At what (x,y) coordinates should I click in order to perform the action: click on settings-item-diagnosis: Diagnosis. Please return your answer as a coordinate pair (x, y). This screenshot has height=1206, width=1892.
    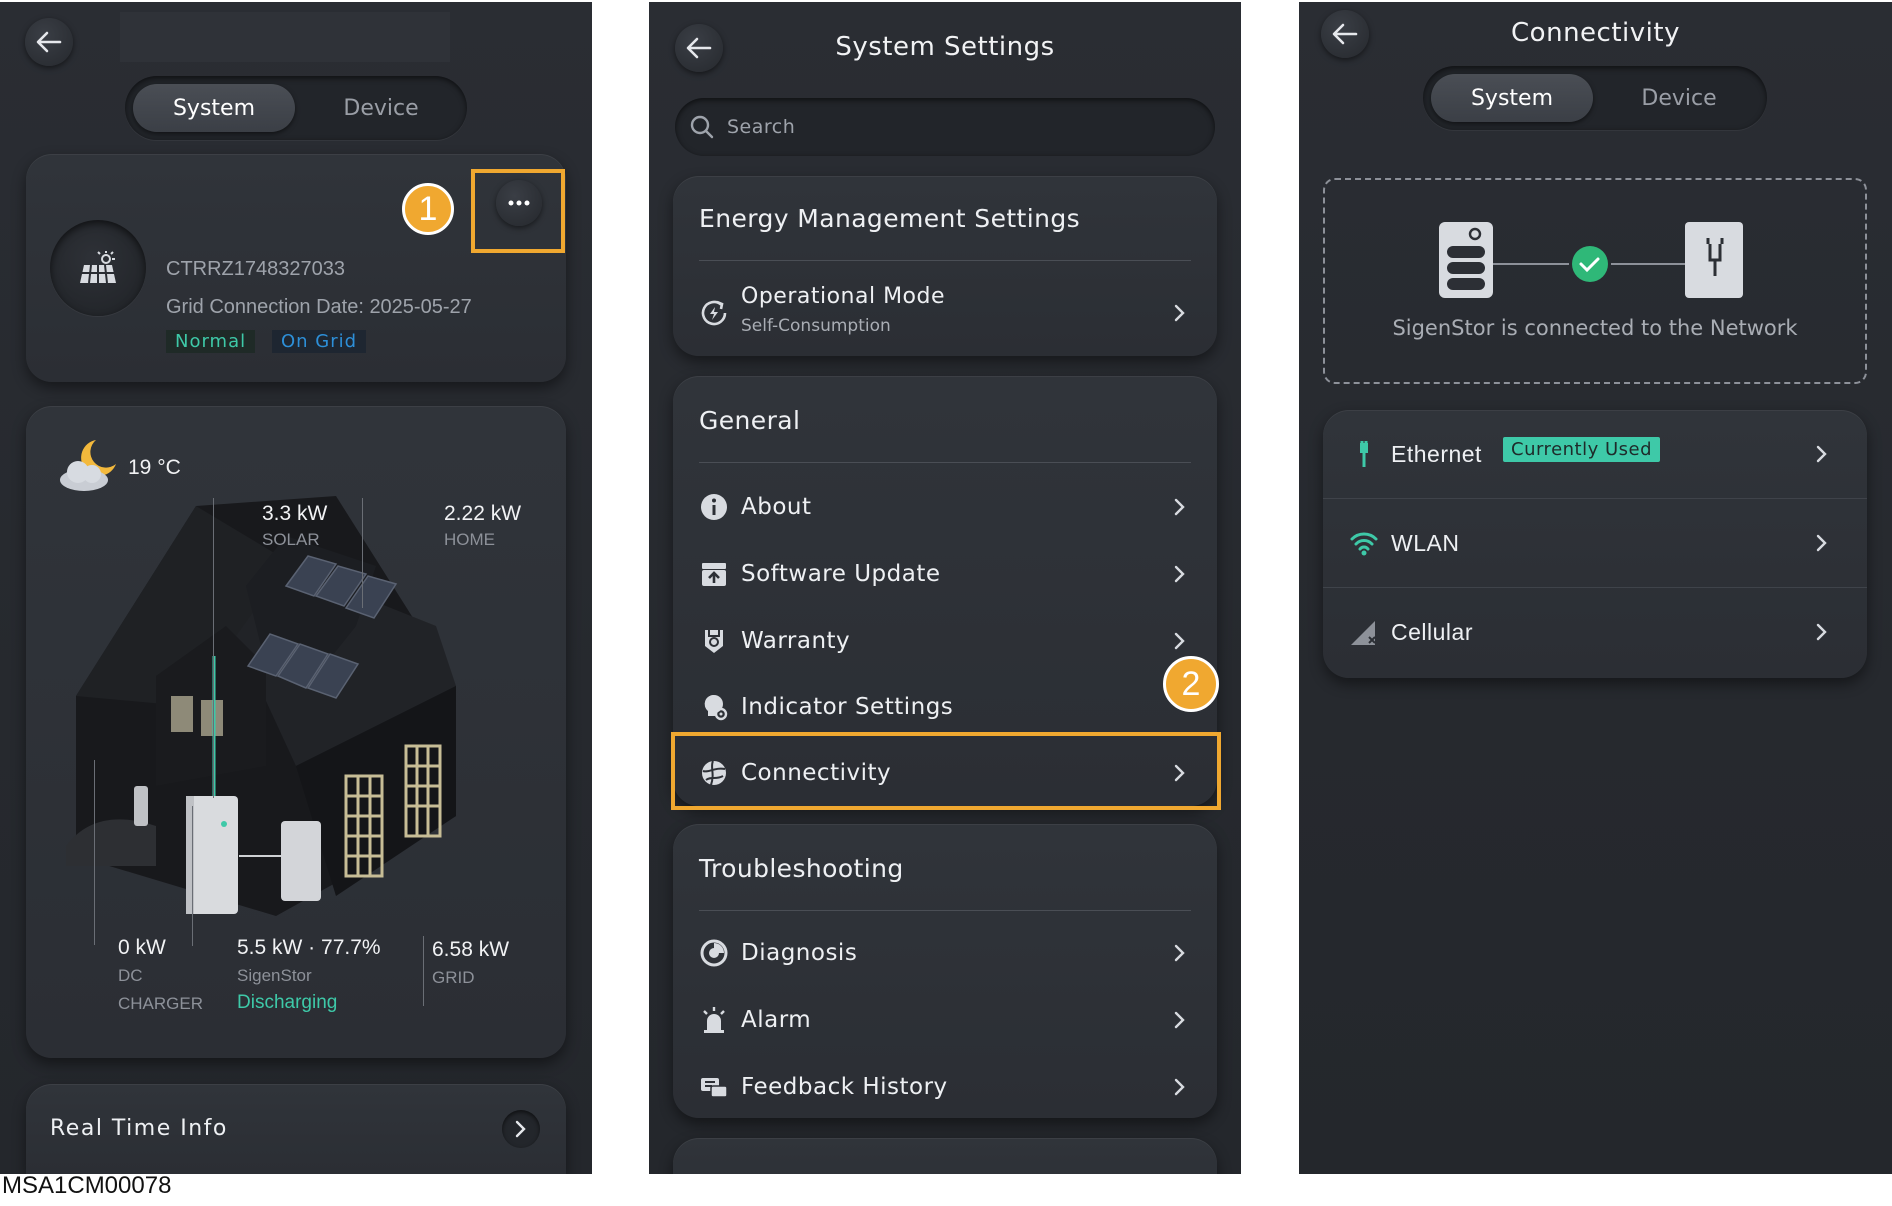
    Looking at the image, I should click on (945, 953).